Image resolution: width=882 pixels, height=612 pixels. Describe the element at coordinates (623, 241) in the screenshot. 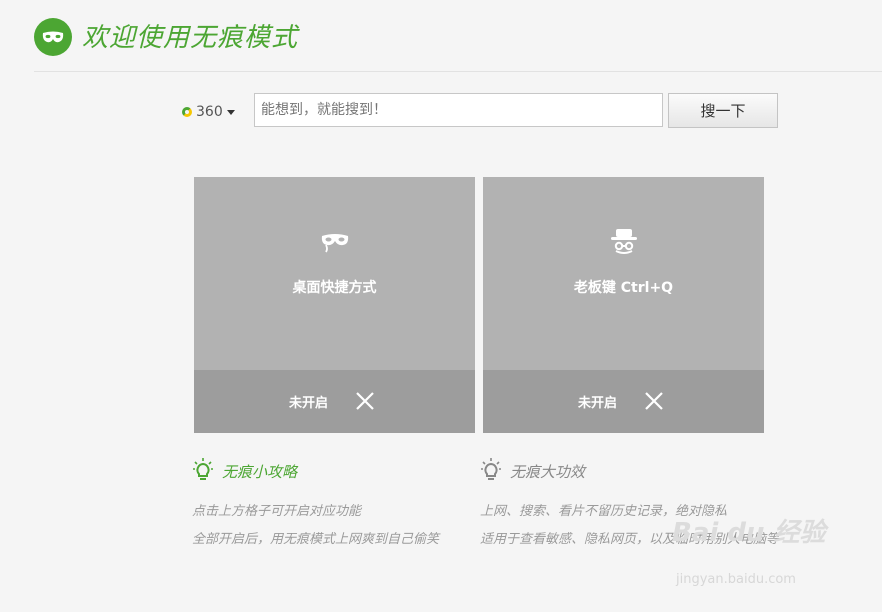

I see `incognito-hat-icon` at that location.